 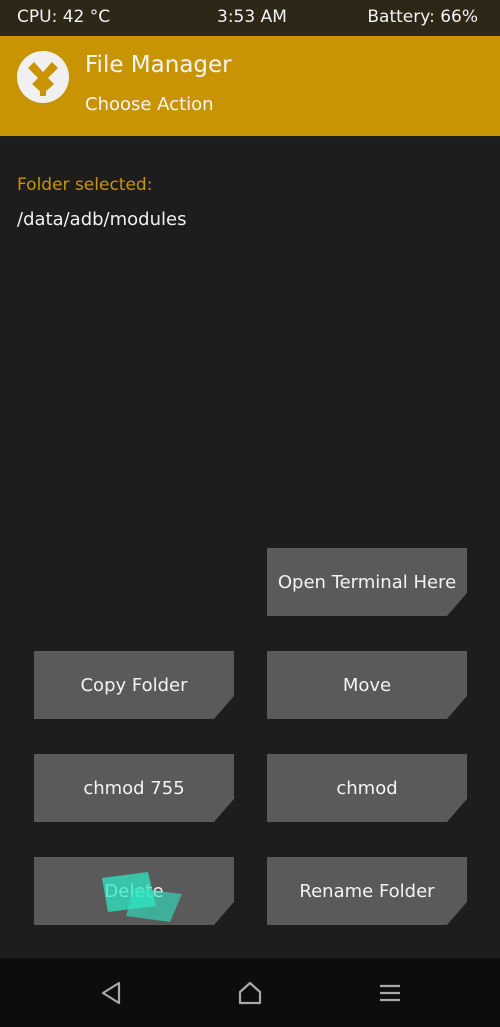 I want to click on navigation-bar, so click(x=250, y=992).